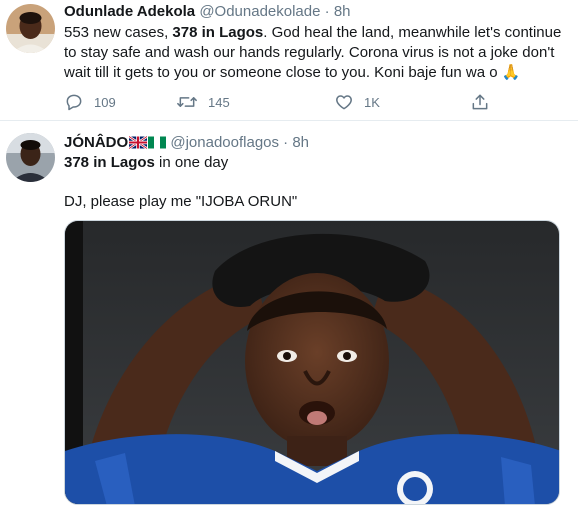 Image resolution: width=578 pixels, height=505 pixels. I want to click on text-part: in one day, so click(191, 162).